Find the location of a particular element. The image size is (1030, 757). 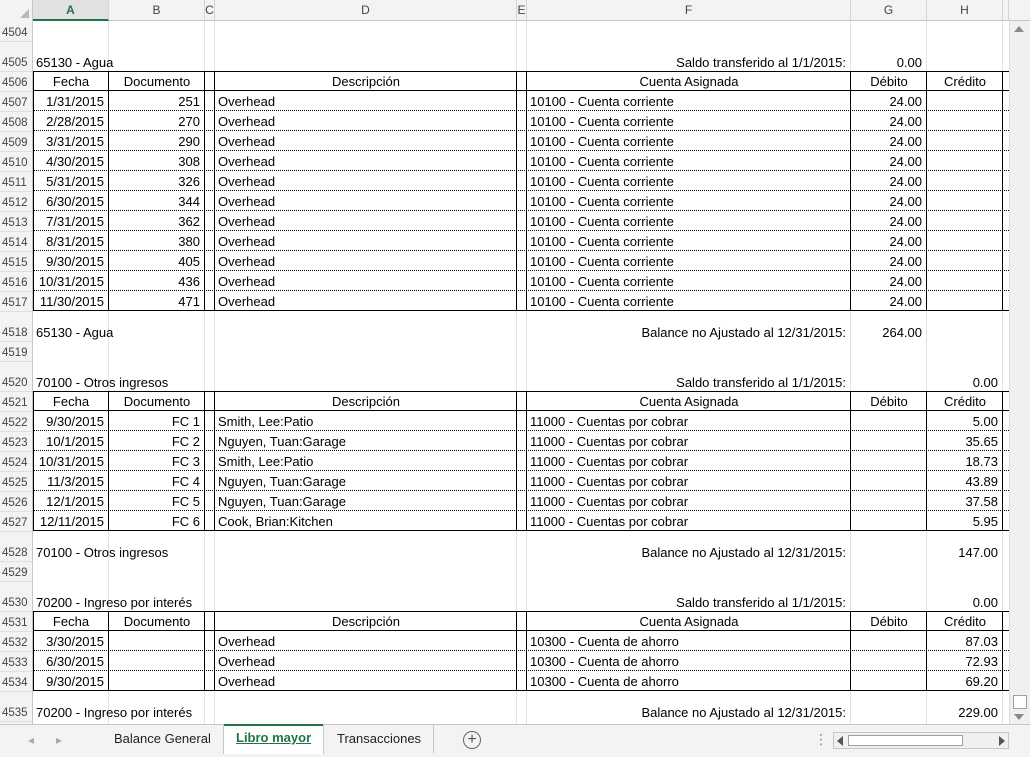

column-header-c: C is located at coordinates (210, 10).